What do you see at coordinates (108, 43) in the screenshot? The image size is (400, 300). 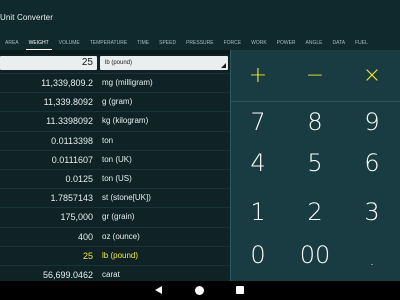 I see `tab-temperature: TEMPERATURE` at bounding box center [108, 43].